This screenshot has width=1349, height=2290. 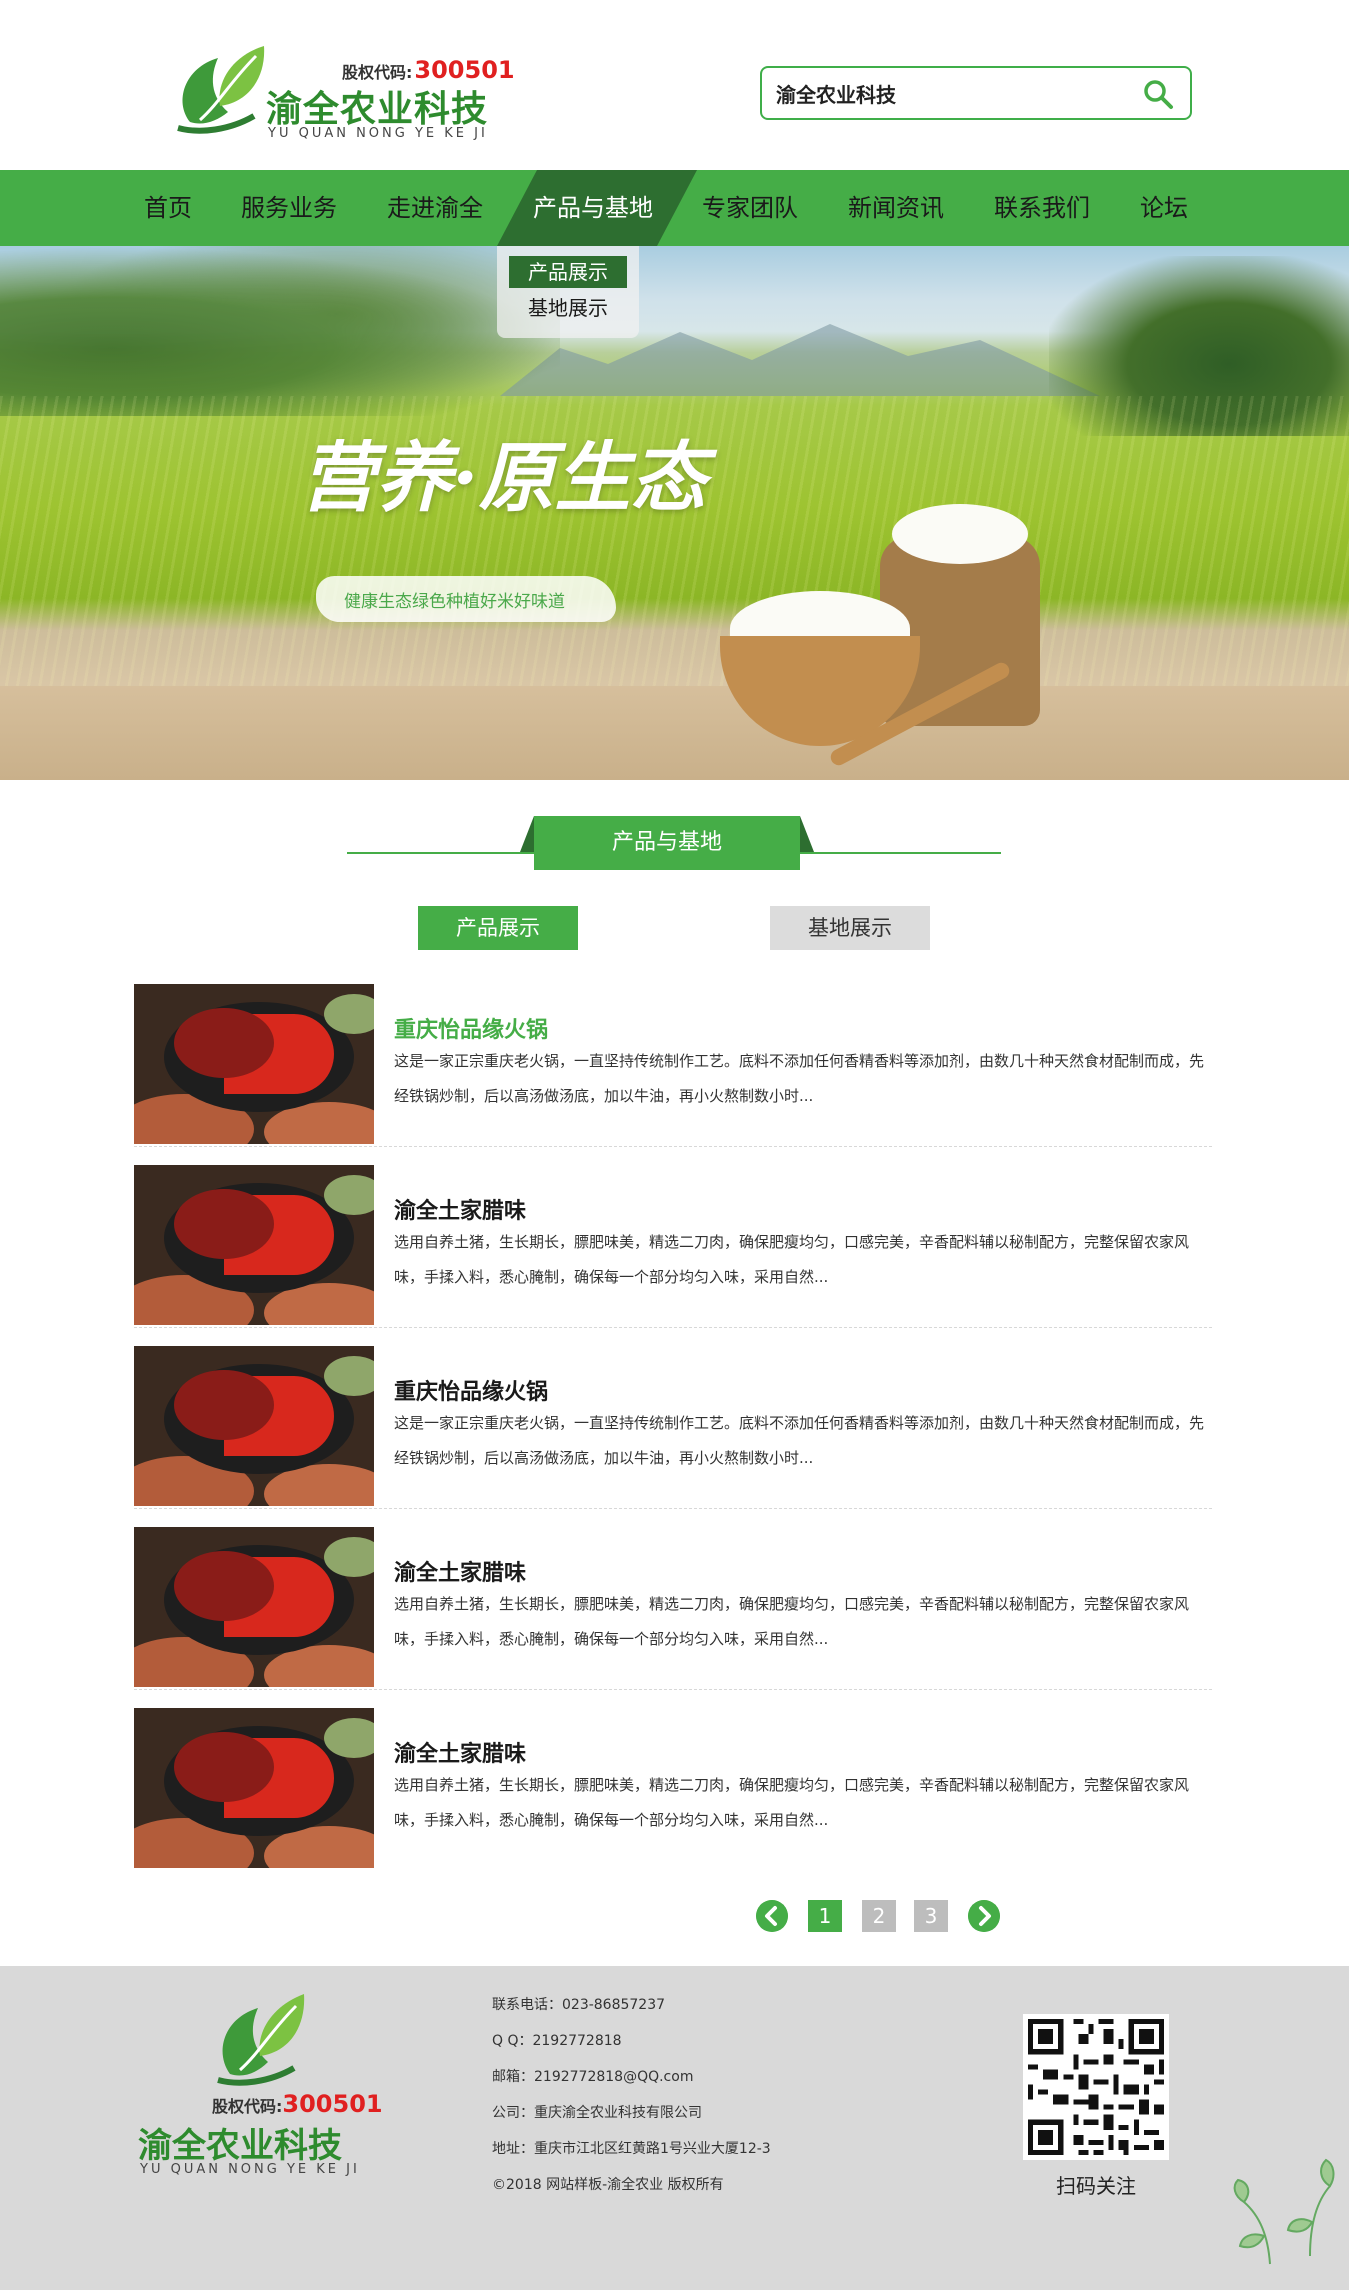 What do you see at coordinates (289, 208) in the screenshot?
I see `nav-item-services: 服务业务` at bounding box center [289, 208].